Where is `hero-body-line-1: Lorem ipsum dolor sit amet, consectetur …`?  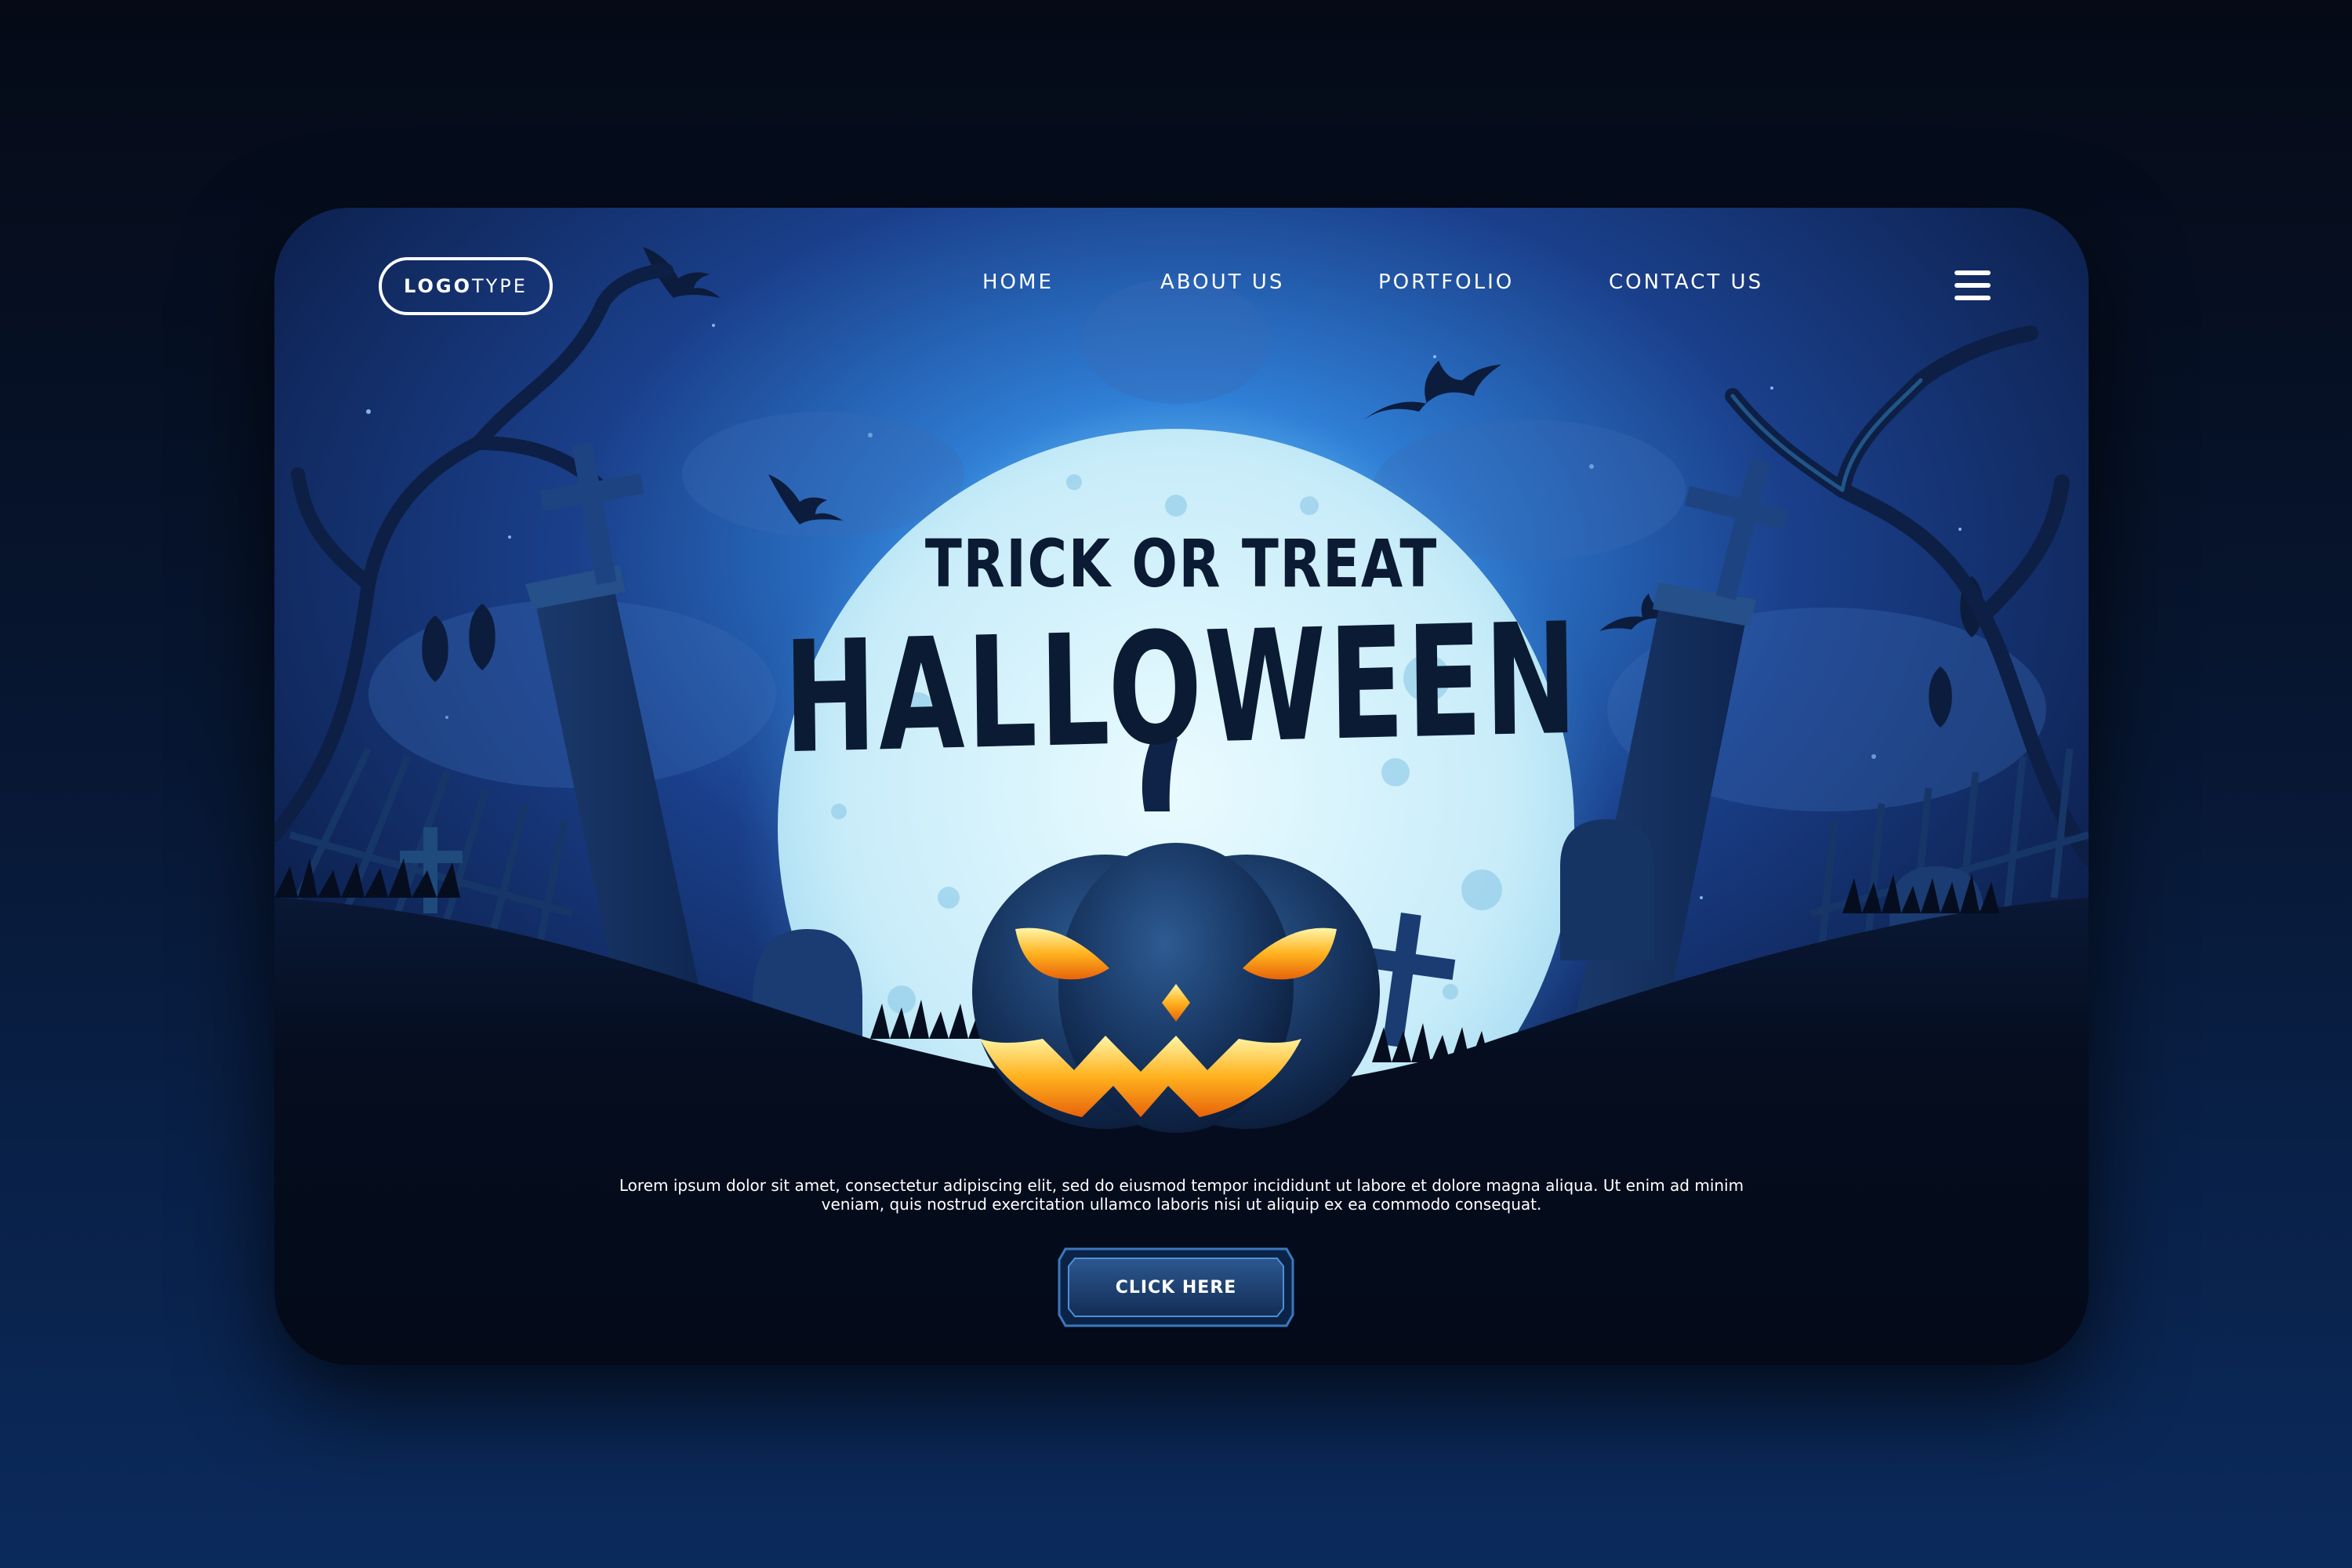
hero-body-line-1: Lorem ipsum dolor sit amet, consectetur … is located at coordinates (1181, 1185).